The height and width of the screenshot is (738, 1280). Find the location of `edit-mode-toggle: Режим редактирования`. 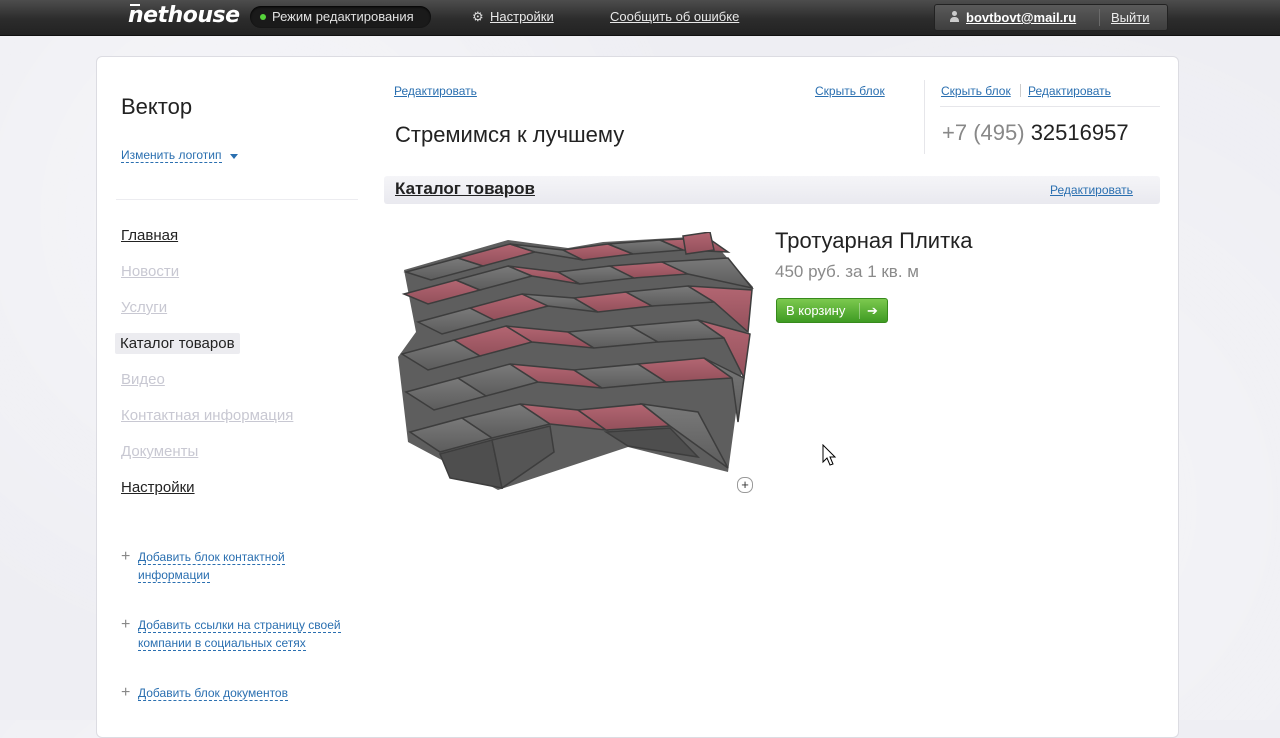

edit-mode-toggle: Режим редактирования is located at coordinates (340, 17).